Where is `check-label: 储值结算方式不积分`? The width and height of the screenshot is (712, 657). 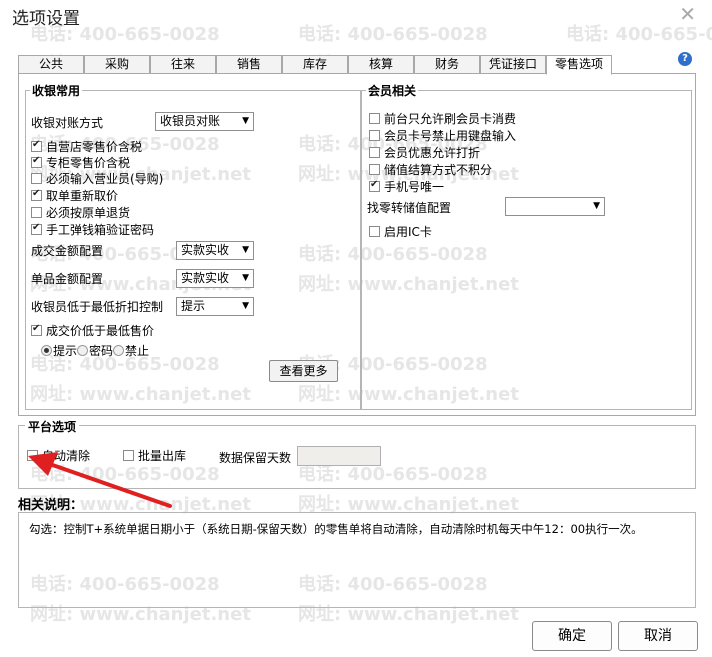 check-label: 储值结算方式不积分 is located at coordinates (438, 170).